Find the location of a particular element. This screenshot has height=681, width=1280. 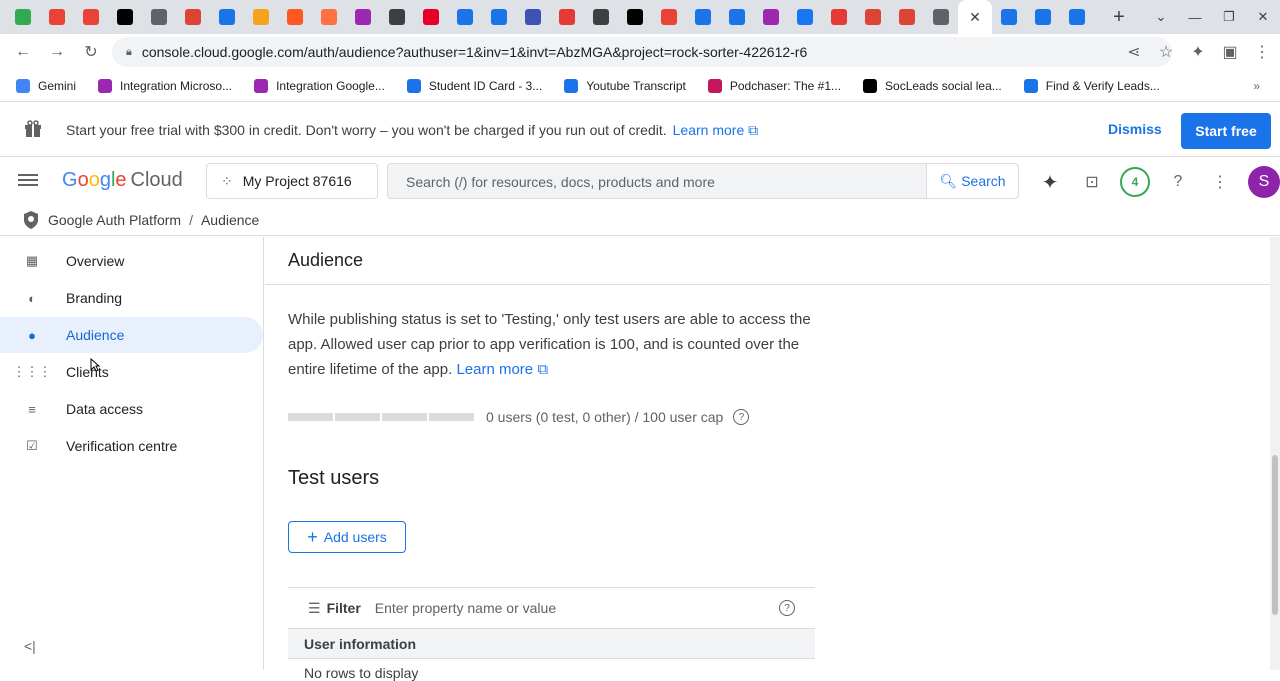

bookmark-favicon-icon is located at coordinates (714, 85).